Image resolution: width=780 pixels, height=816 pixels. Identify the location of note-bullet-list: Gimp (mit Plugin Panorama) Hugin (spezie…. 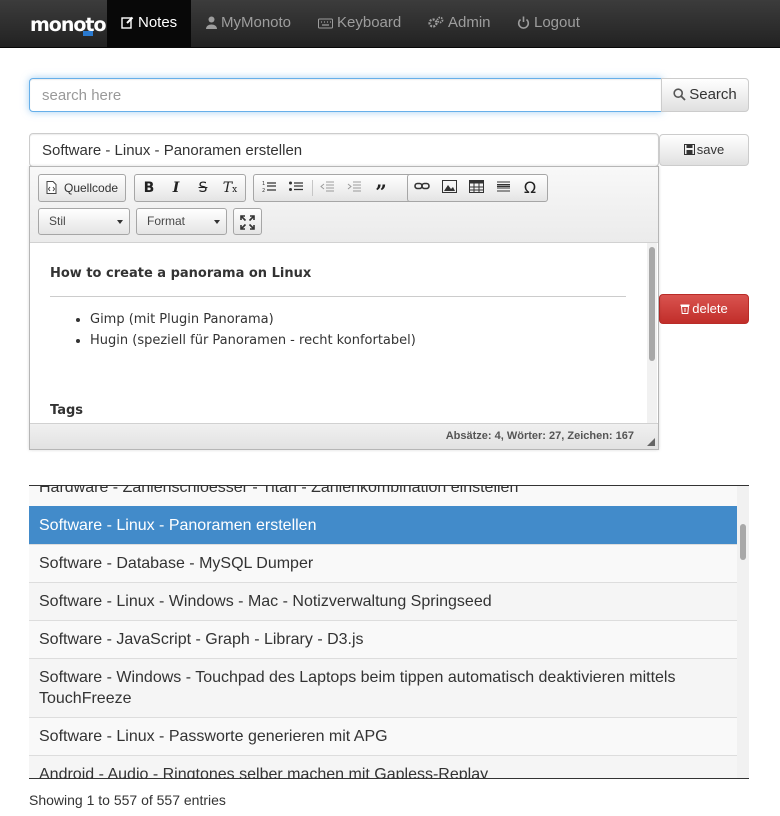
(233, 330).